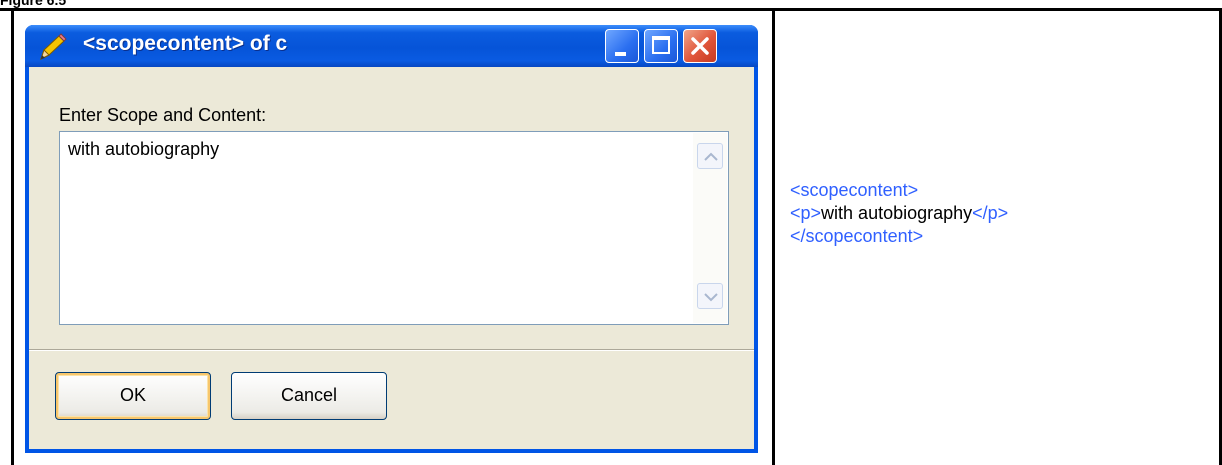  I want to click on scroll-down-button, so click(710, 296).